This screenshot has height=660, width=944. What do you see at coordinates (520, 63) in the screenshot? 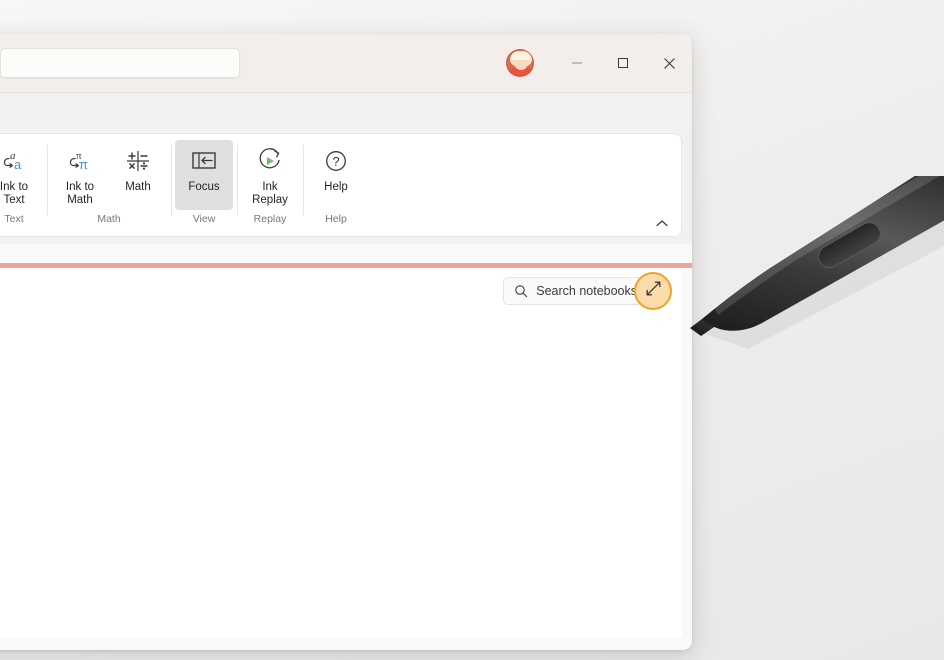
I see `avatar` at bounding box center [520, 63].